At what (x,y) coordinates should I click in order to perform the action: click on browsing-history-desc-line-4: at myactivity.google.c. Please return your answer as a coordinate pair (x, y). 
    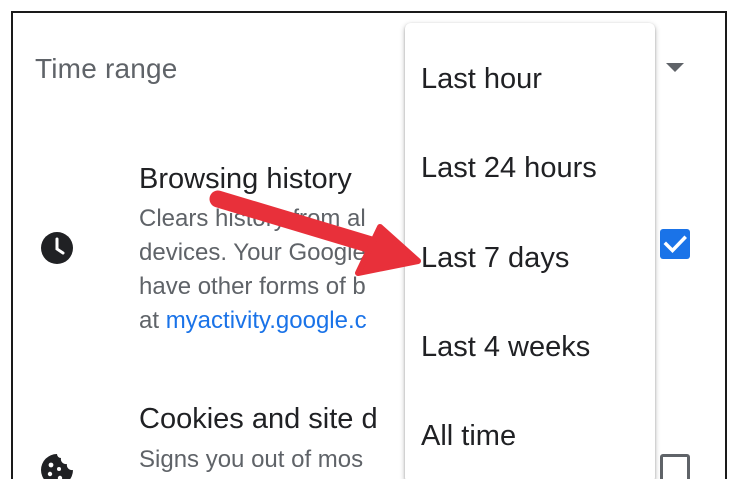
    Looking at the image, I should click on (289, 321).